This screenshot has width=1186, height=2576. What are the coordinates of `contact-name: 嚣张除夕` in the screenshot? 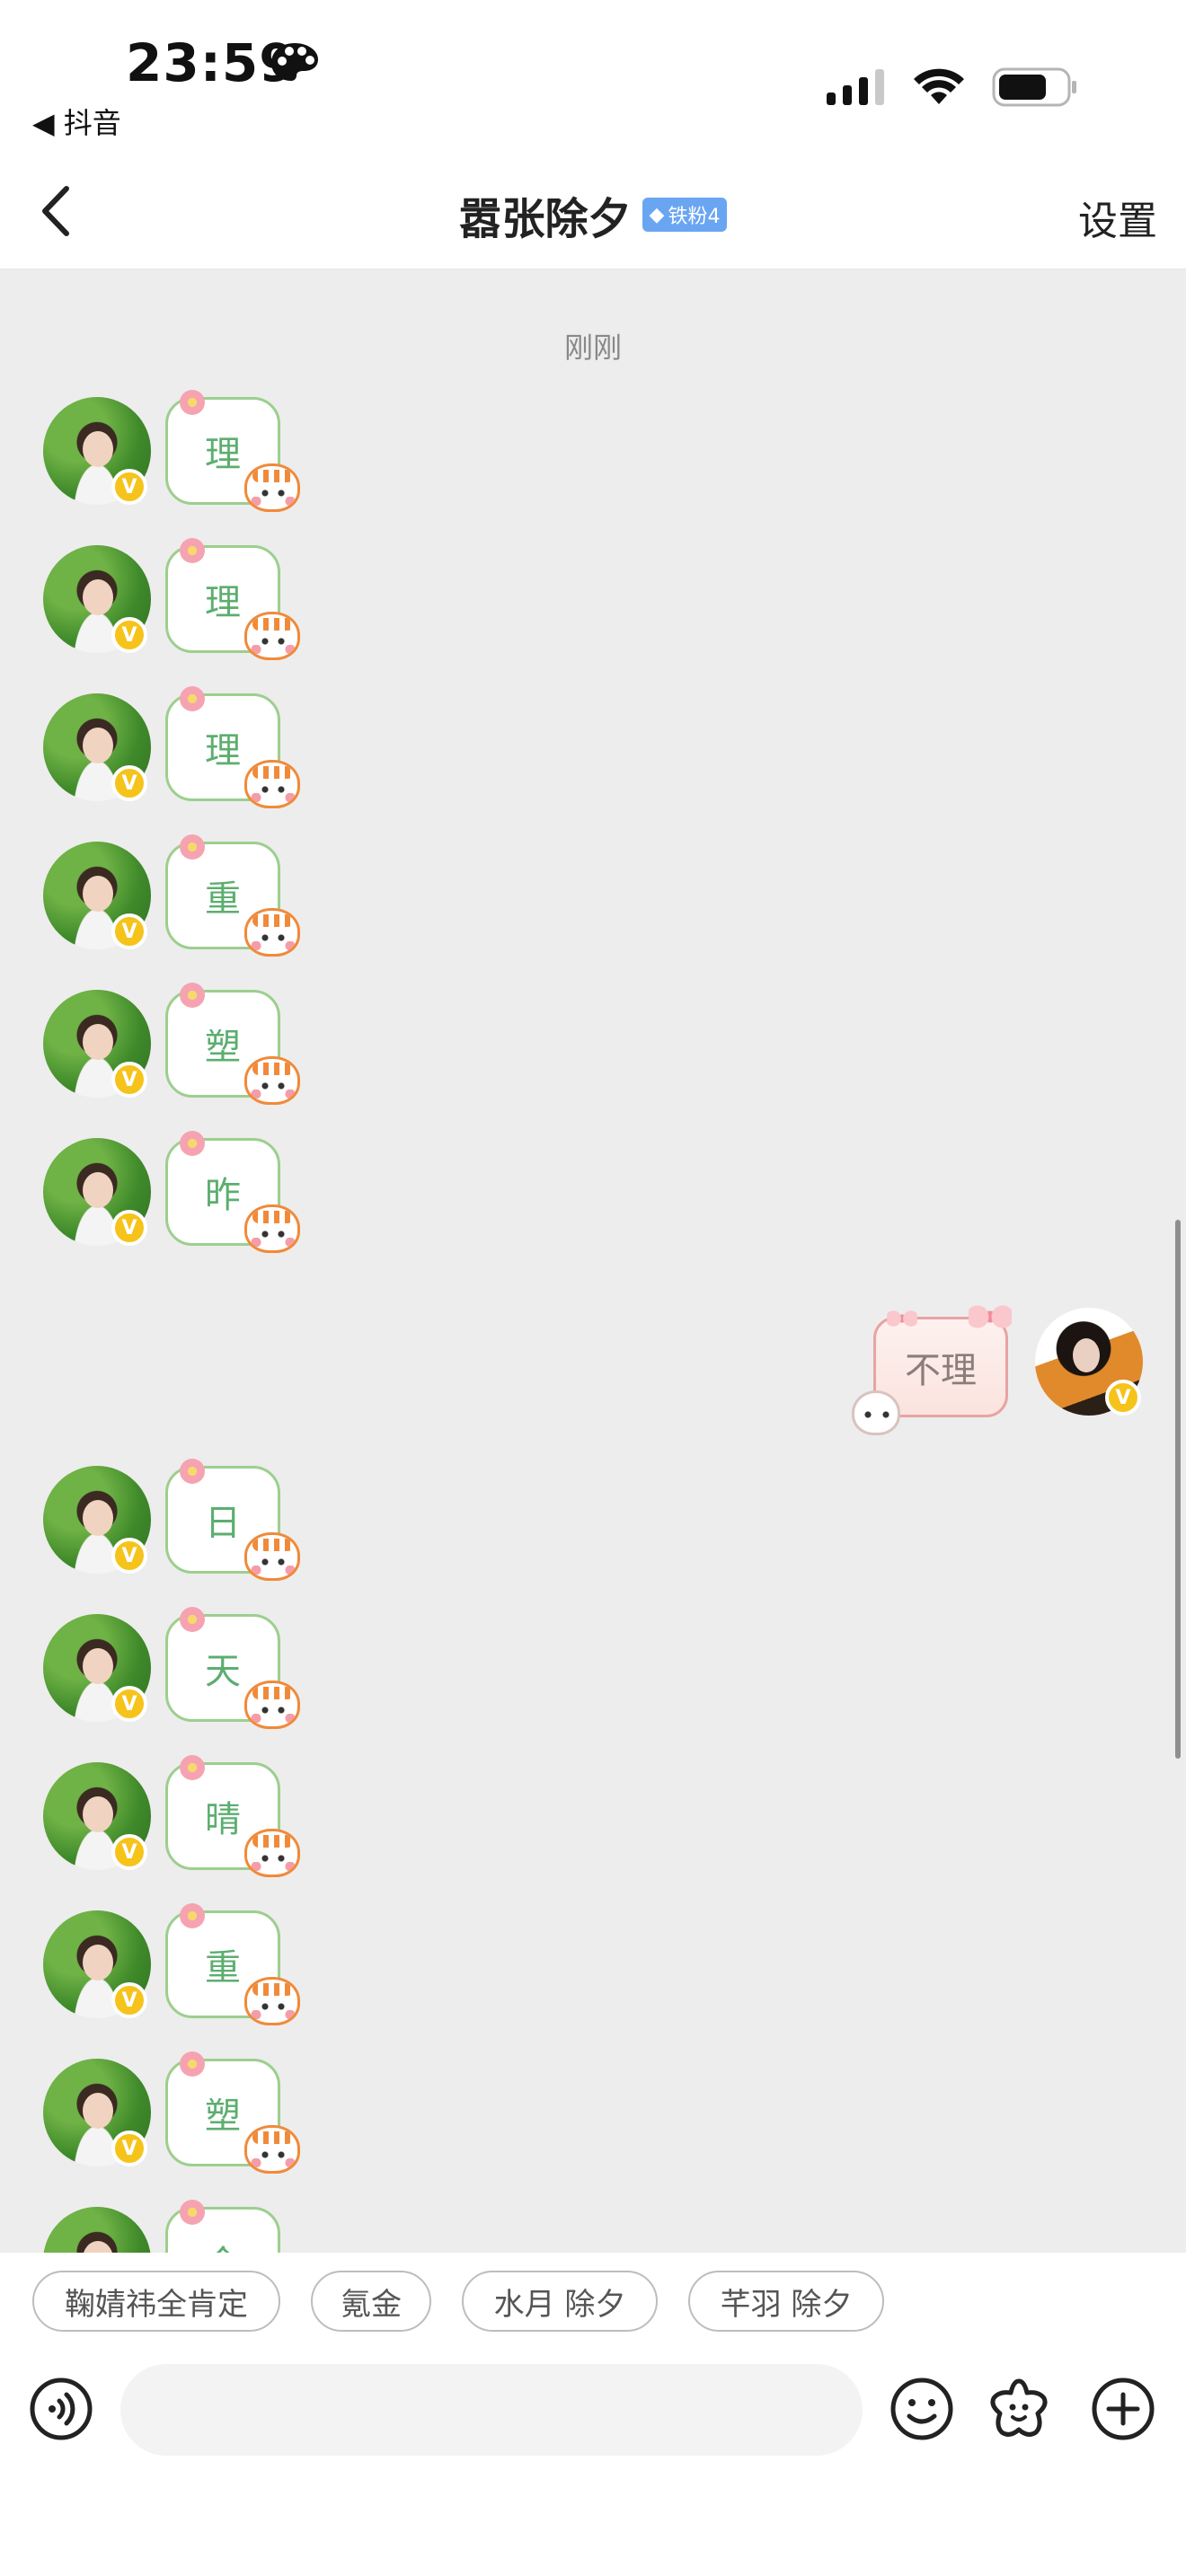 It's located at (545, 219).